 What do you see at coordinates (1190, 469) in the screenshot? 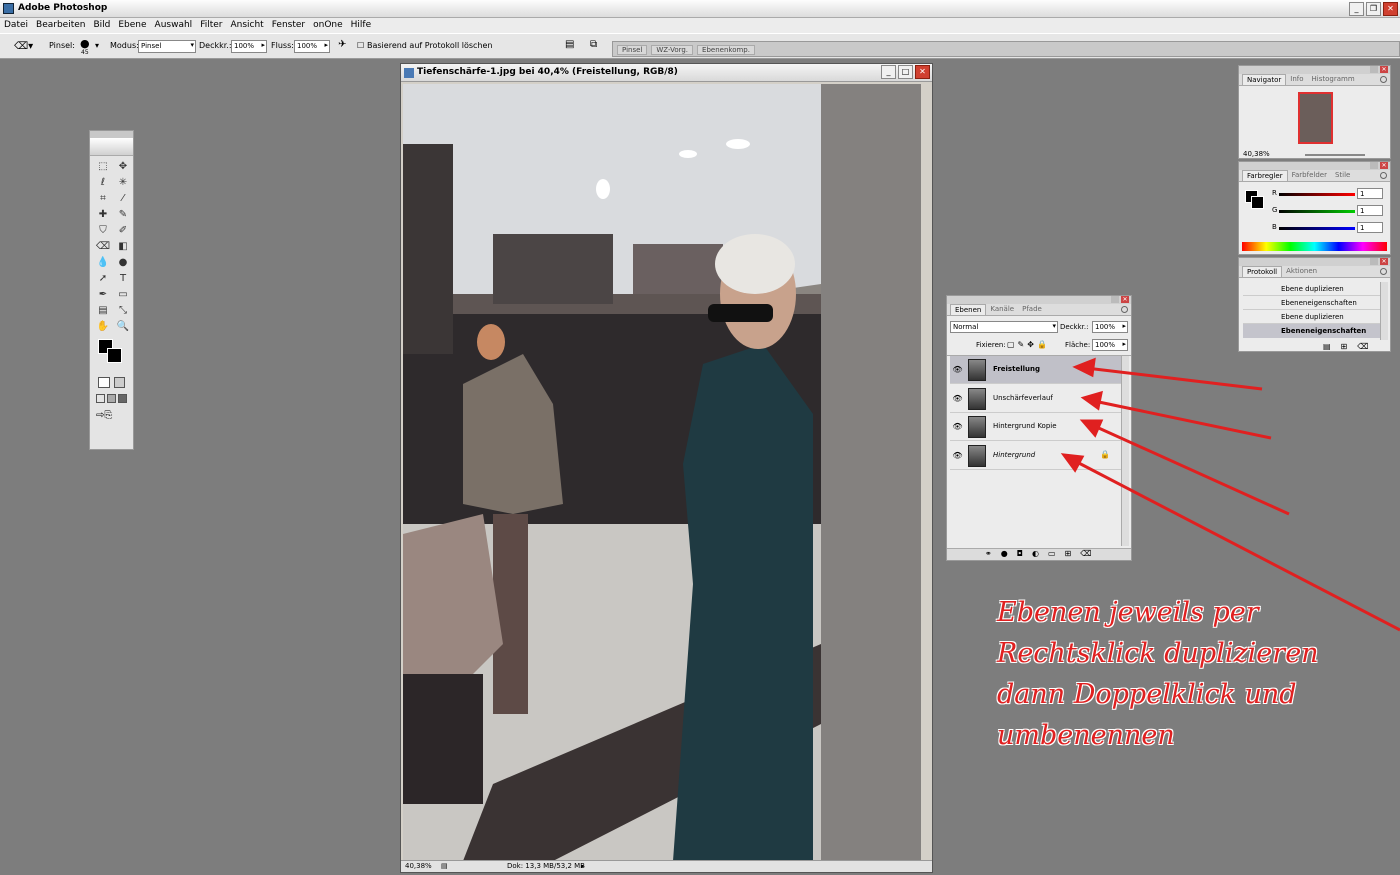
I see `arrow-hintergrund-kopie` at bounding box center [1190, 469].